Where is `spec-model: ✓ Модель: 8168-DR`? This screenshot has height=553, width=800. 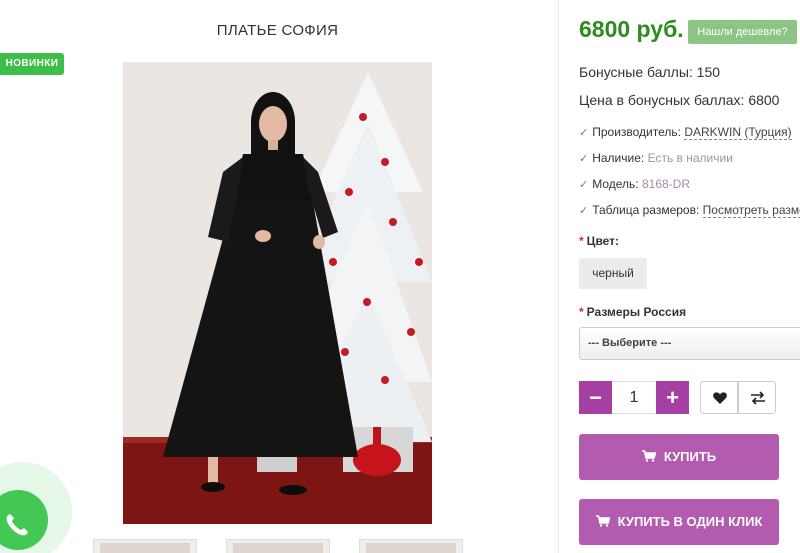
spec-model: ✓ Модель: 8168-DR is located at coordinates (634, 184).